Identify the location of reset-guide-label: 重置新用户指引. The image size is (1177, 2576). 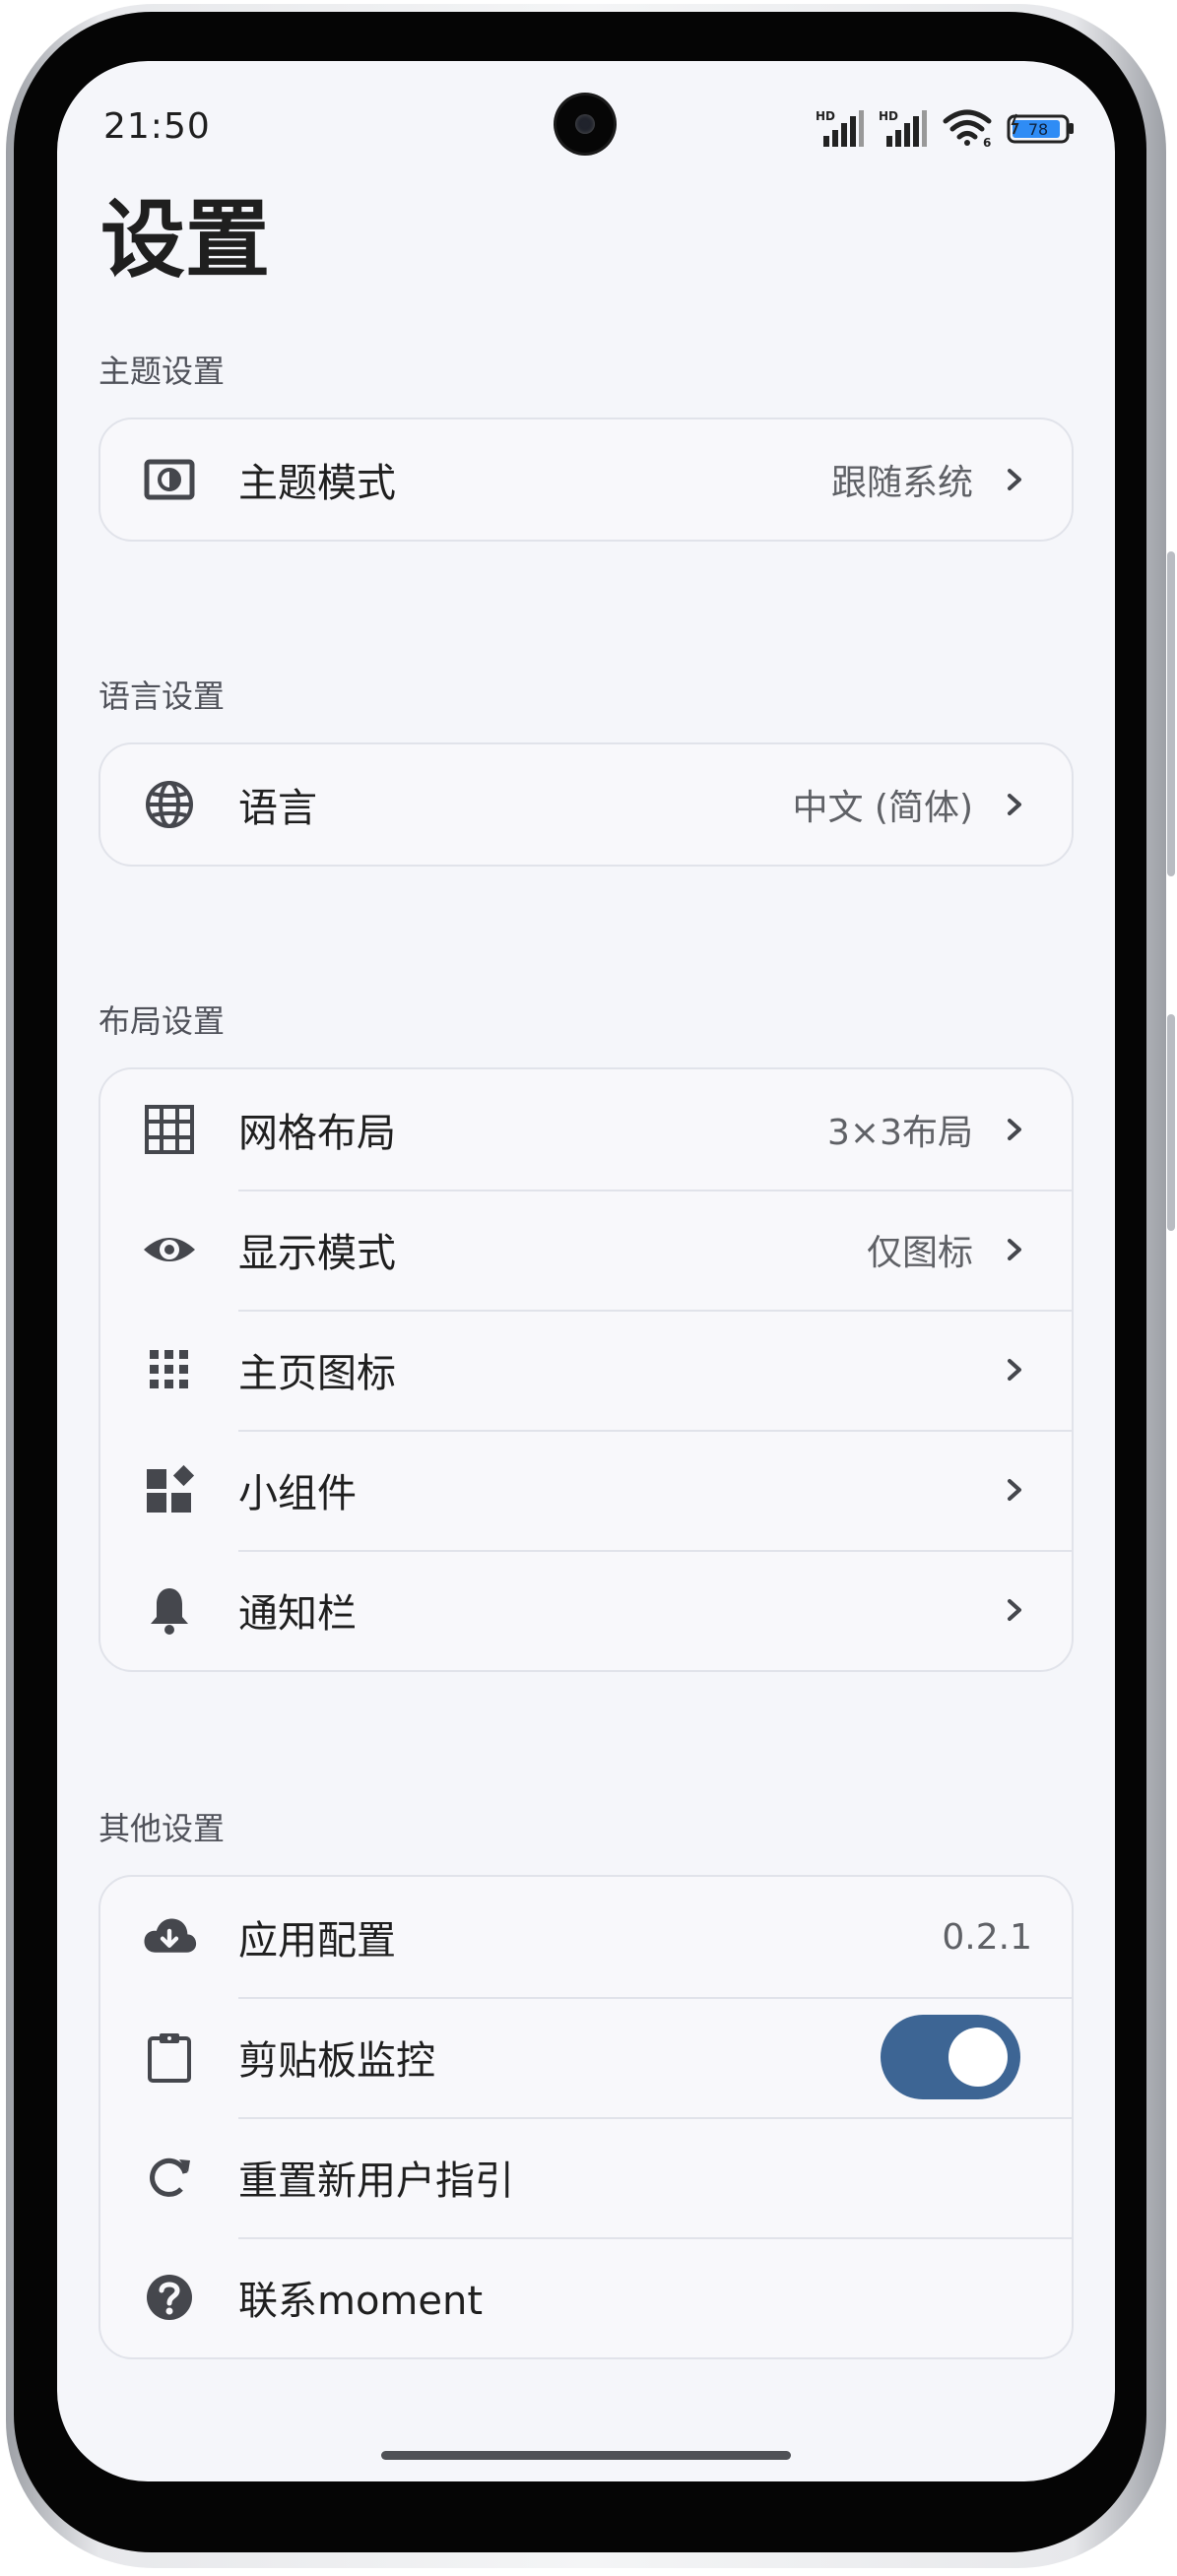
(376, 2181).